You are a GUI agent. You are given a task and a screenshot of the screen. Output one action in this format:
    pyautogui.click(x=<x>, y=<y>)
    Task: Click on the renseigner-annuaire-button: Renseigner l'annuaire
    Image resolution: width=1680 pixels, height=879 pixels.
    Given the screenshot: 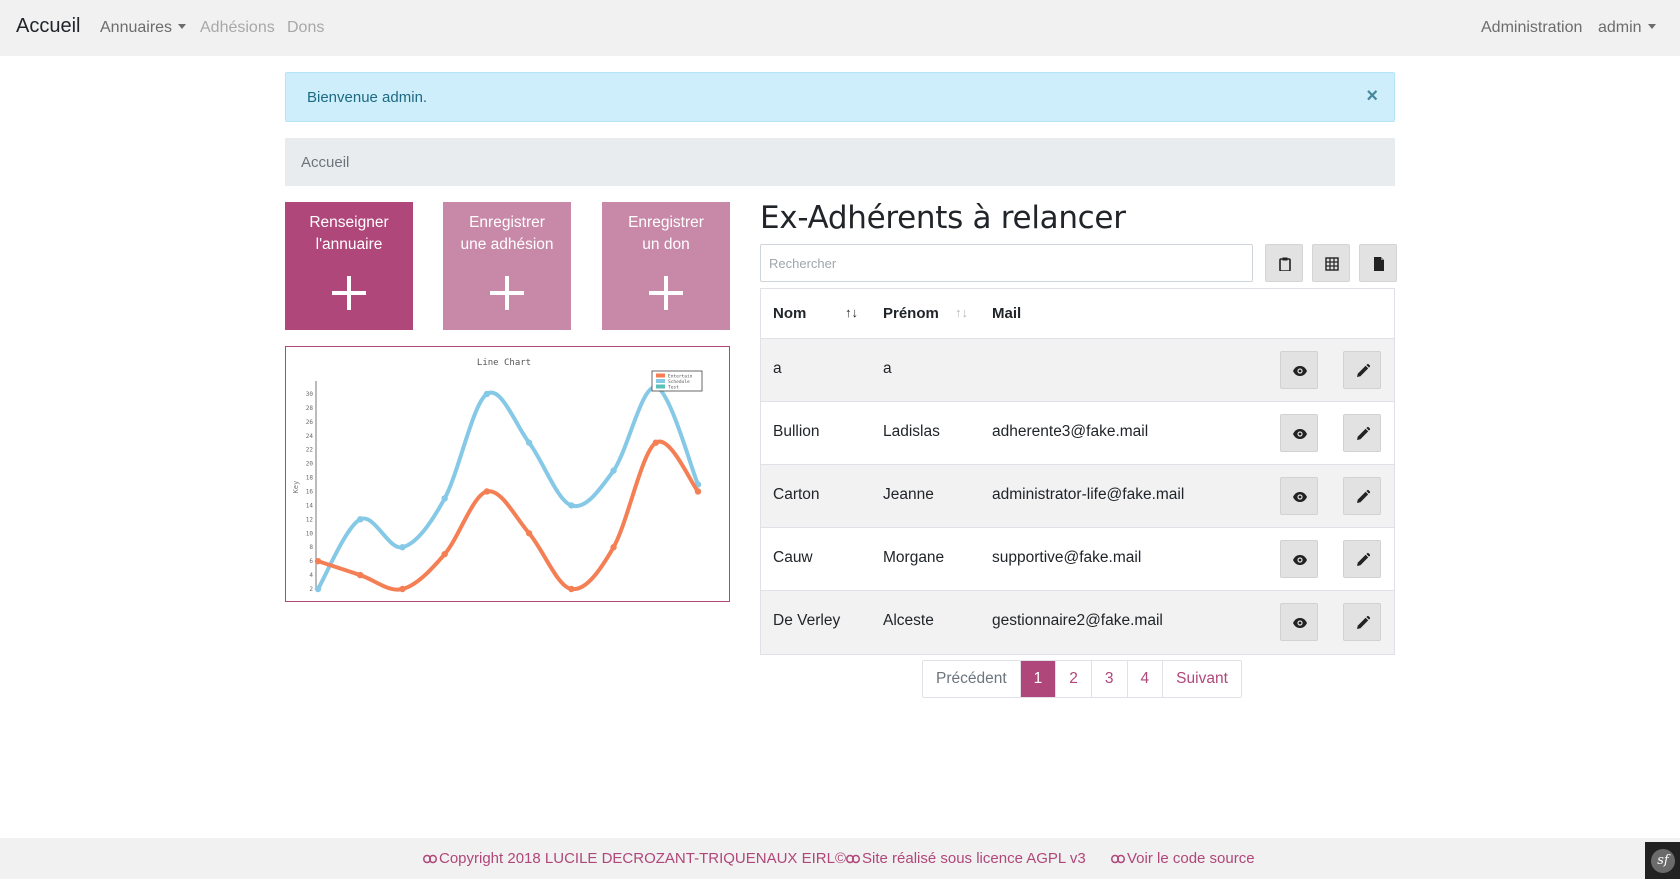 What is the action you would take?
    pyautogui.click(x=349, y=266)
    